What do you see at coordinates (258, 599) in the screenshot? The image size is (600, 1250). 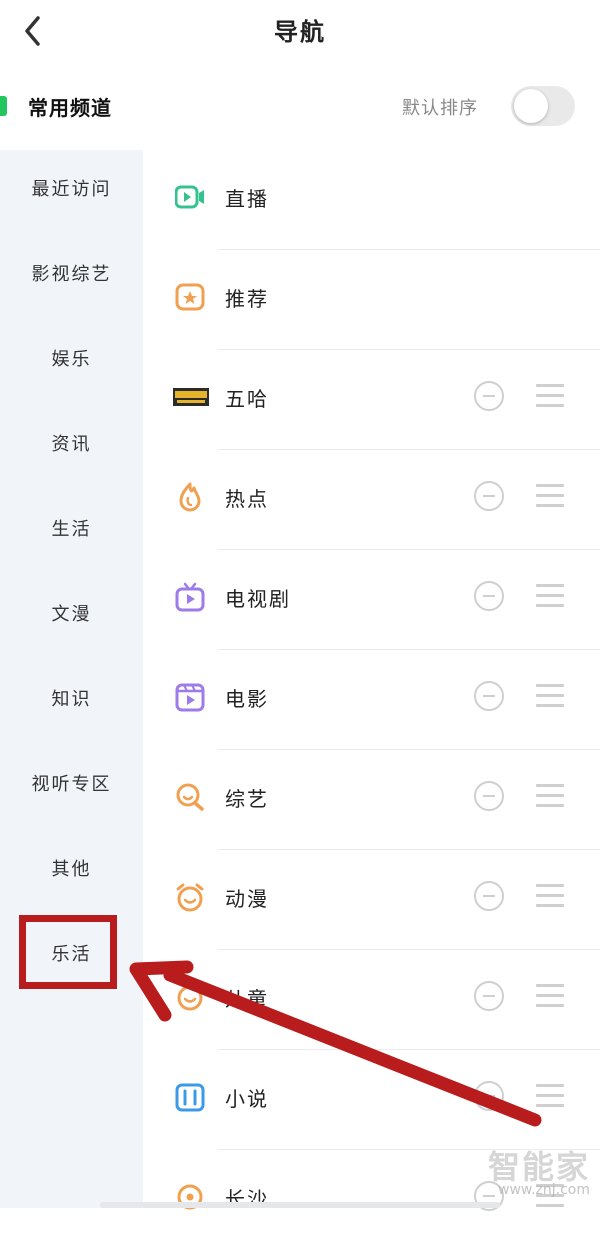 I see `channel-label: 电视剧` at bounding box center [258, 599].